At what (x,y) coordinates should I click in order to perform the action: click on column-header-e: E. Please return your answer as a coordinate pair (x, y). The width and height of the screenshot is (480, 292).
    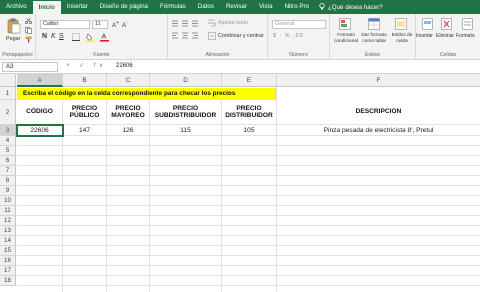
    Looking at the image, I should click on (249, 80).